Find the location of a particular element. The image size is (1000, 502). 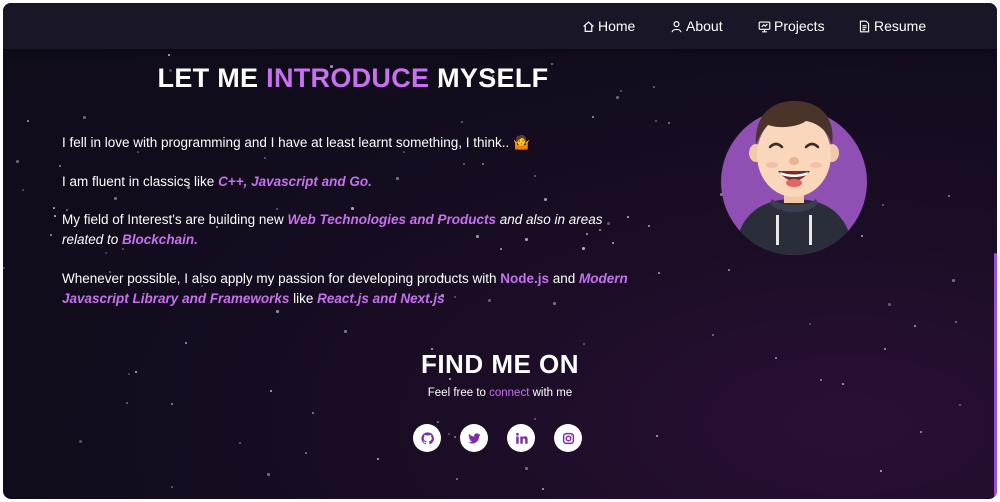

github-link is located at coordinates (427, 438).